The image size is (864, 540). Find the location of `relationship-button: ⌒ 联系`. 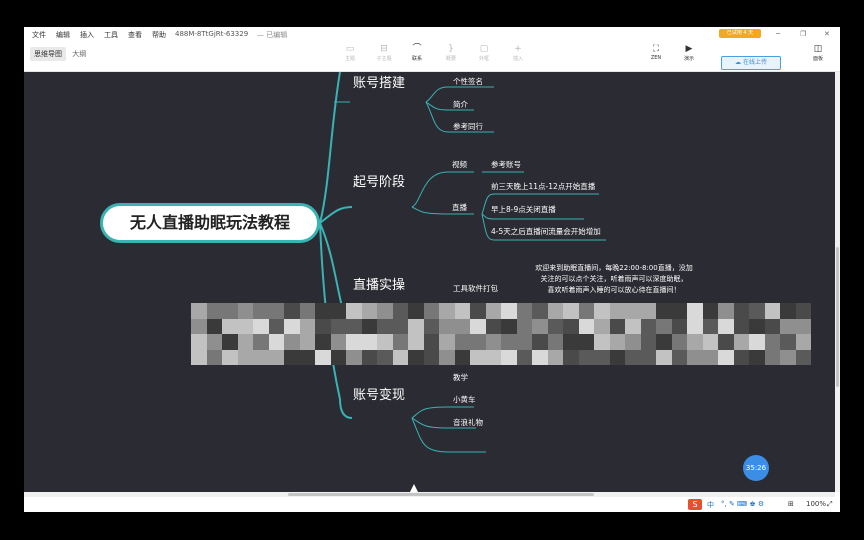

relationship-button: ⌒ 联系 is located at coordinates (417, 52).